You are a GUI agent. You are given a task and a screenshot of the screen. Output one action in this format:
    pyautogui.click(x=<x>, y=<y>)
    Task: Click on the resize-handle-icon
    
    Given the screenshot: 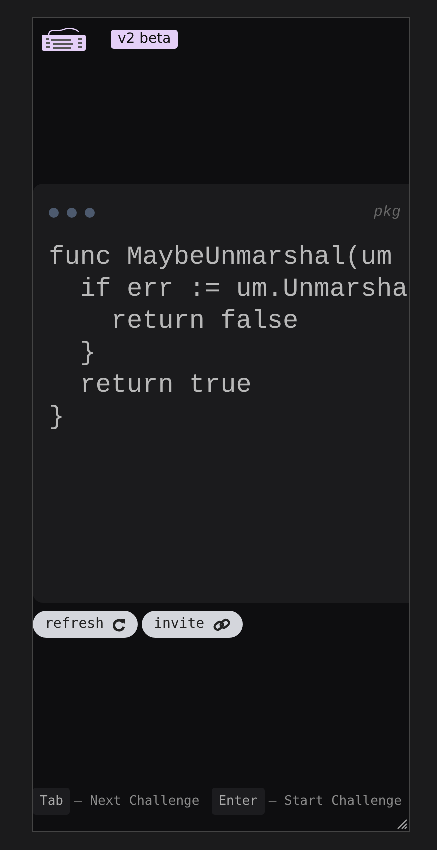 What is the action you would take?
    pyautogui.click(x=402, y=824)
    